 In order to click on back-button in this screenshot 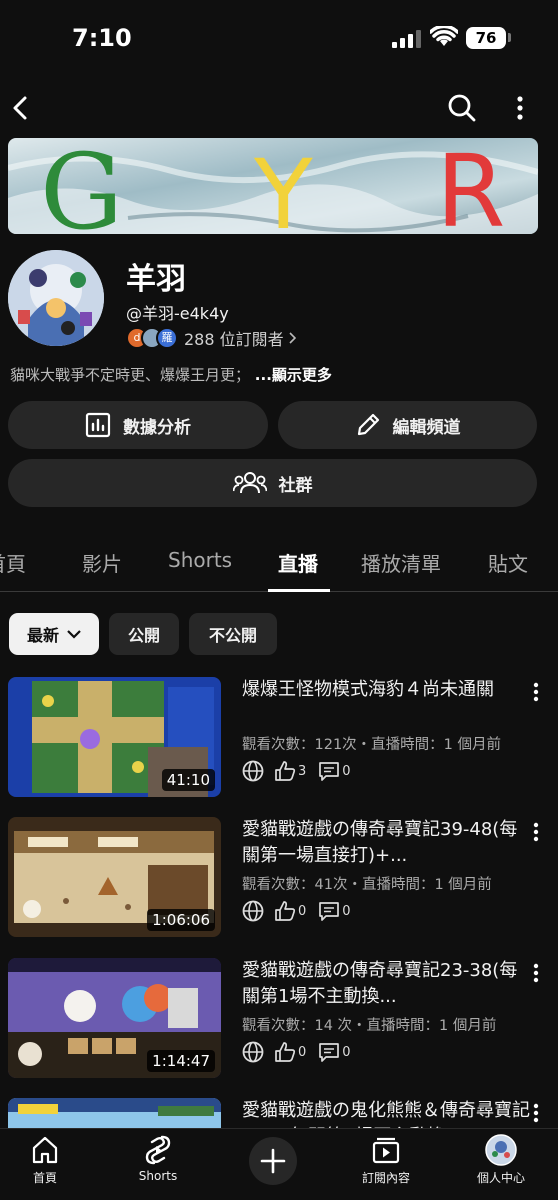, I will do `click(20, 108)`.